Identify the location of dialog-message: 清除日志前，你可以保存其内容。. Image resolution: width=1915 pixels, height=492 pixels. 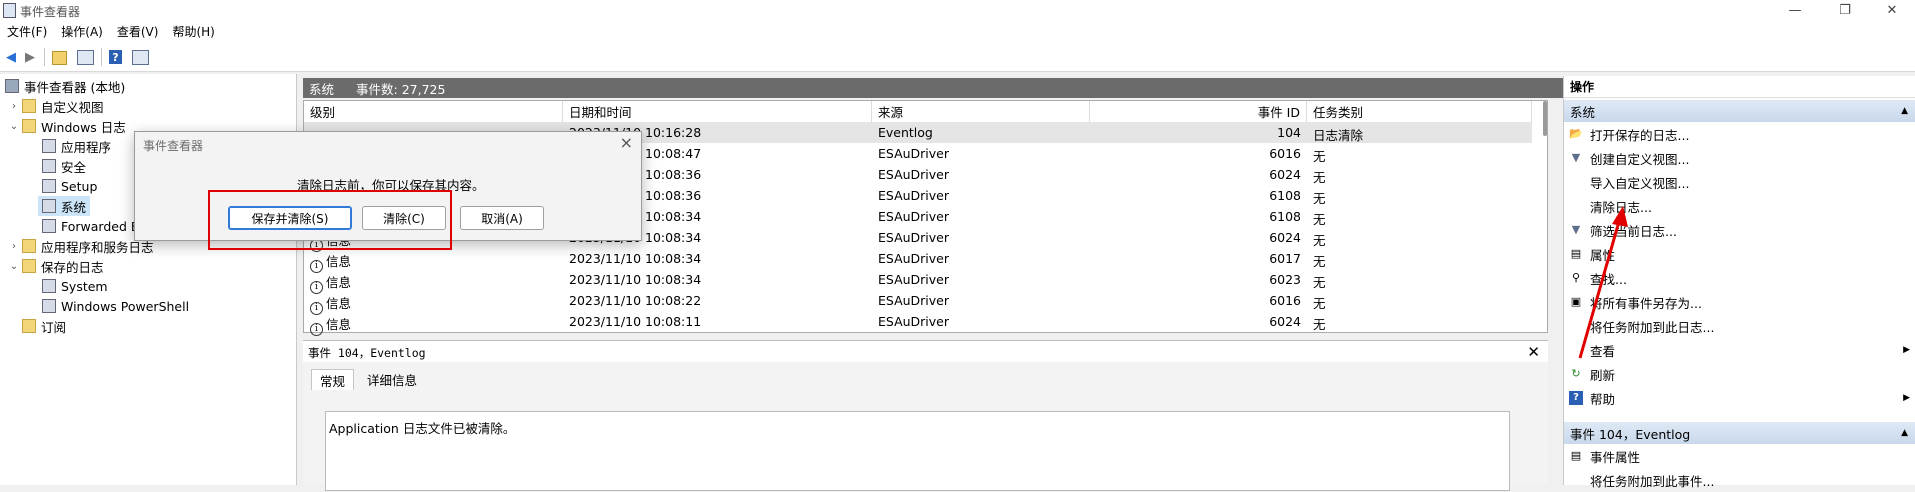
(391, 185).